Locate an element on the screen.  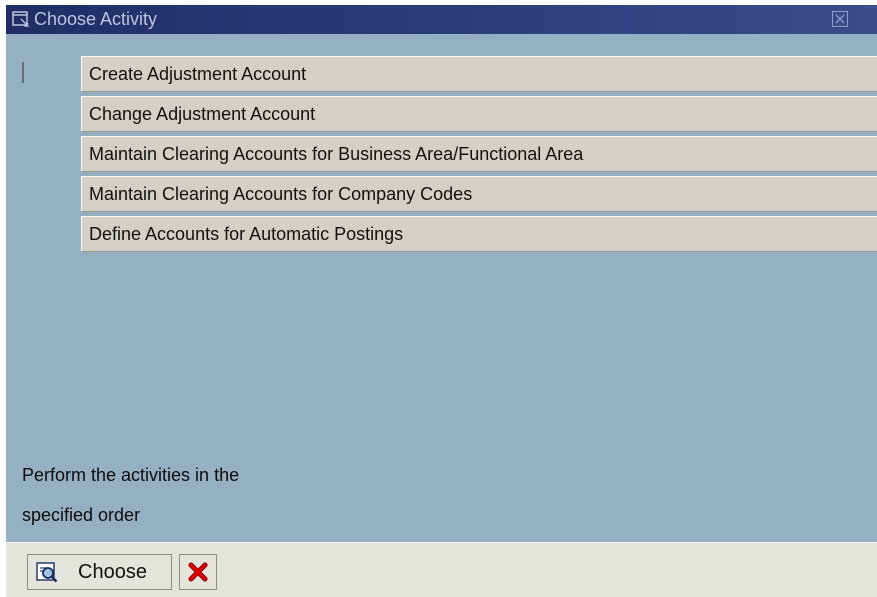
cancel-icon is located at coordinates (198, 572).